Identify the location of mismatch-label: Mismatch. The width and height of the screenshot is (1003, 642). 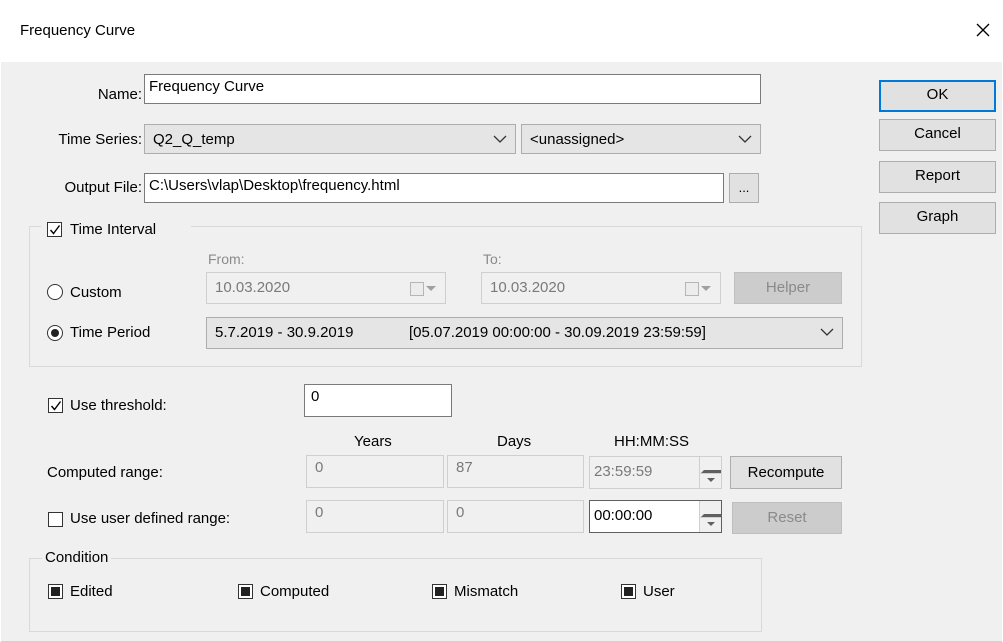
(486, 591).